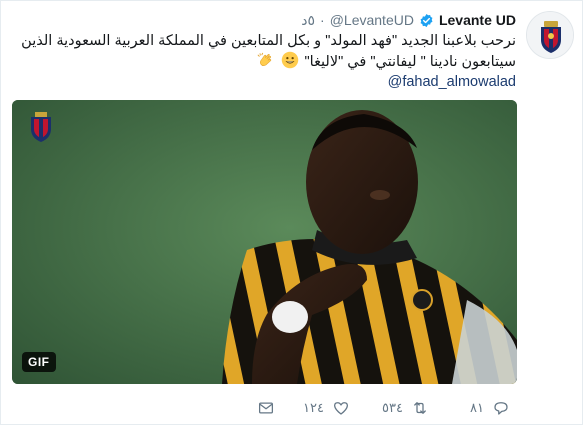 The height and width of the screenshot is (425, 583). I want to click on reply-icon, so click(501, 408).